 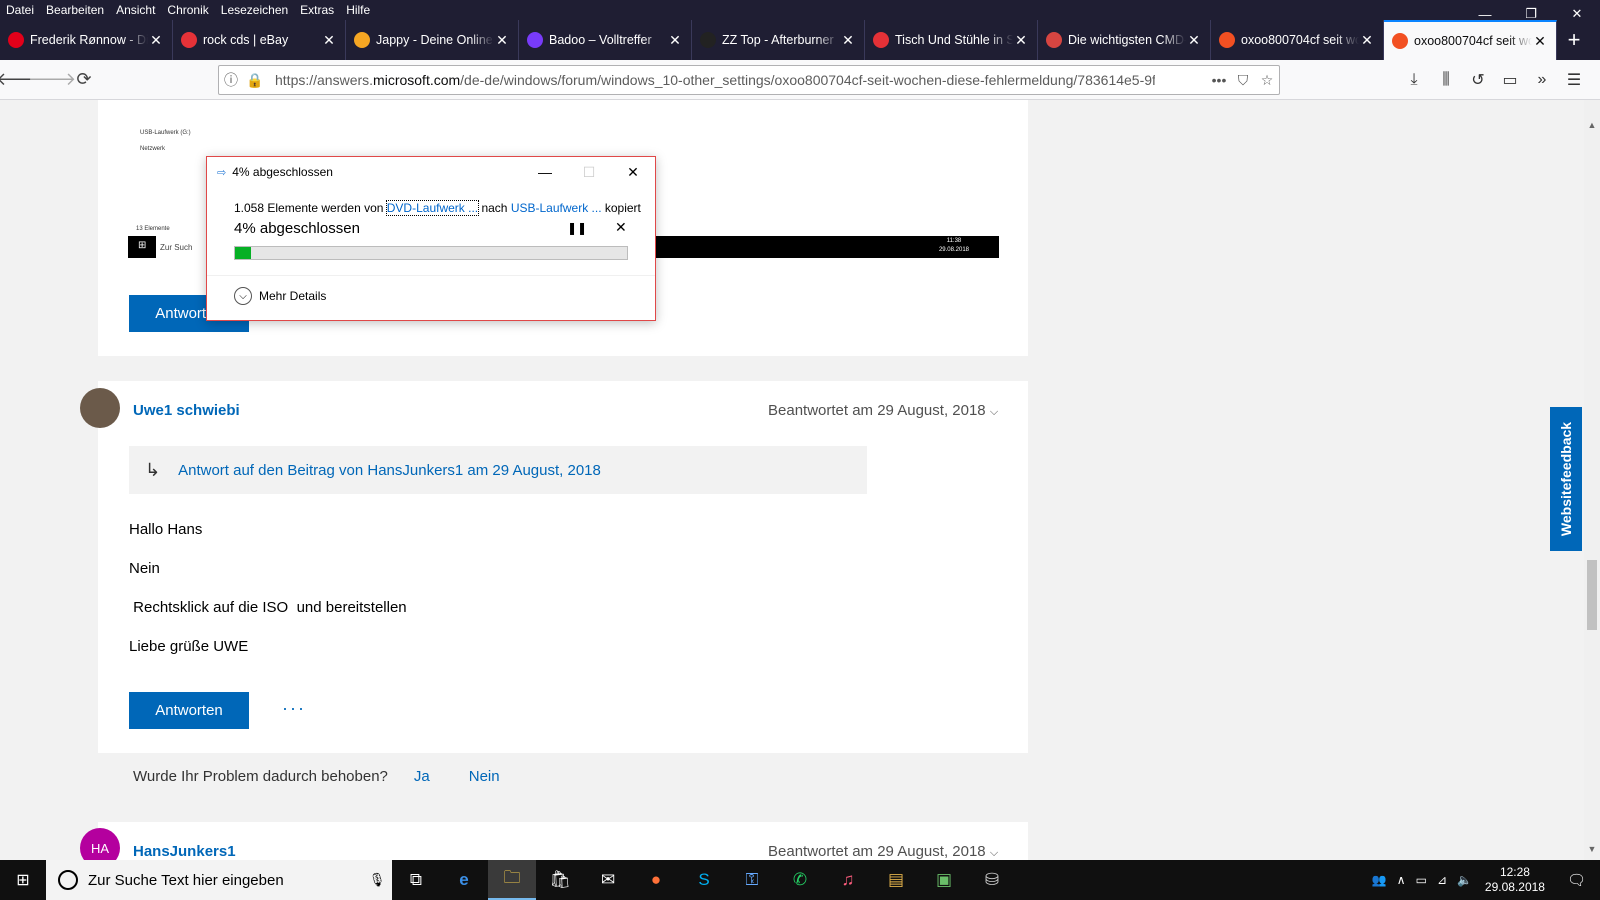 I want to click on tab-8: oxoo800704cf seit wo ✕, so click(x=1470, y=40).